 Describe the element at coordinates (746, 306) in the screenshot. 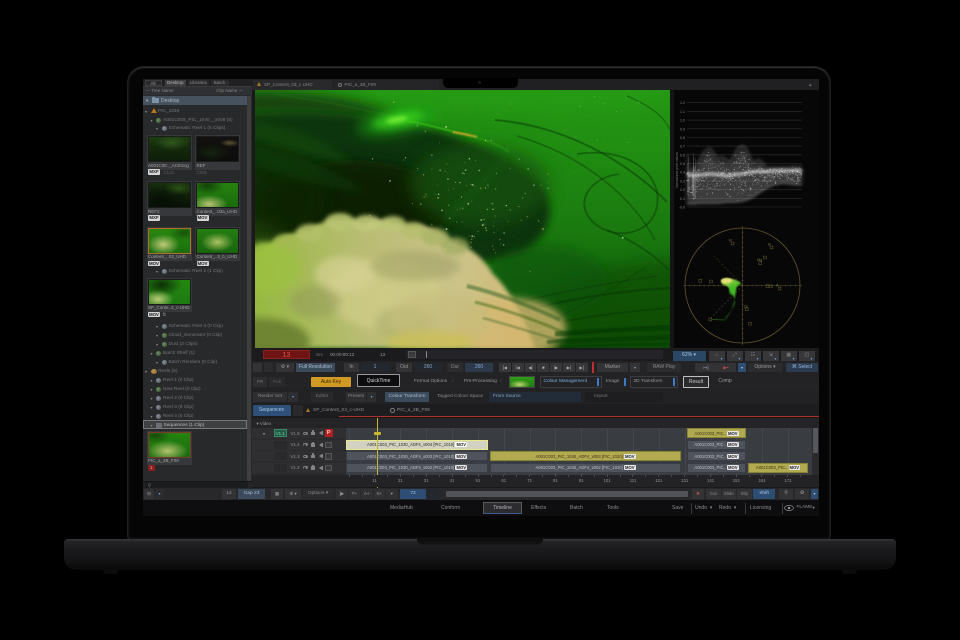

I see `svg-text: Cy` at that location.